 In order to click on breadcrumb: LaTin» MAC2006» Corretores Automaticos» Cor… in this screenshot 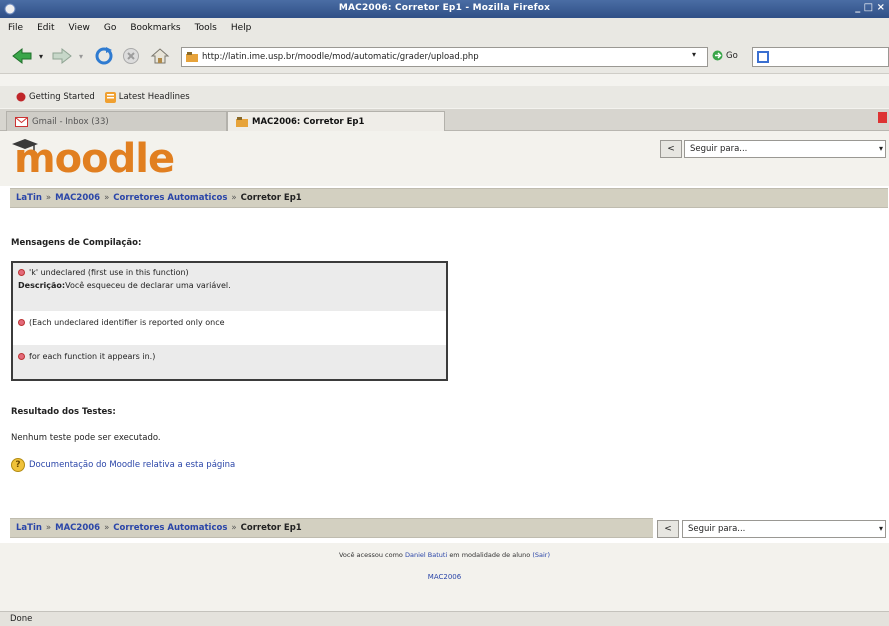, I will do `click(449, 198)`.